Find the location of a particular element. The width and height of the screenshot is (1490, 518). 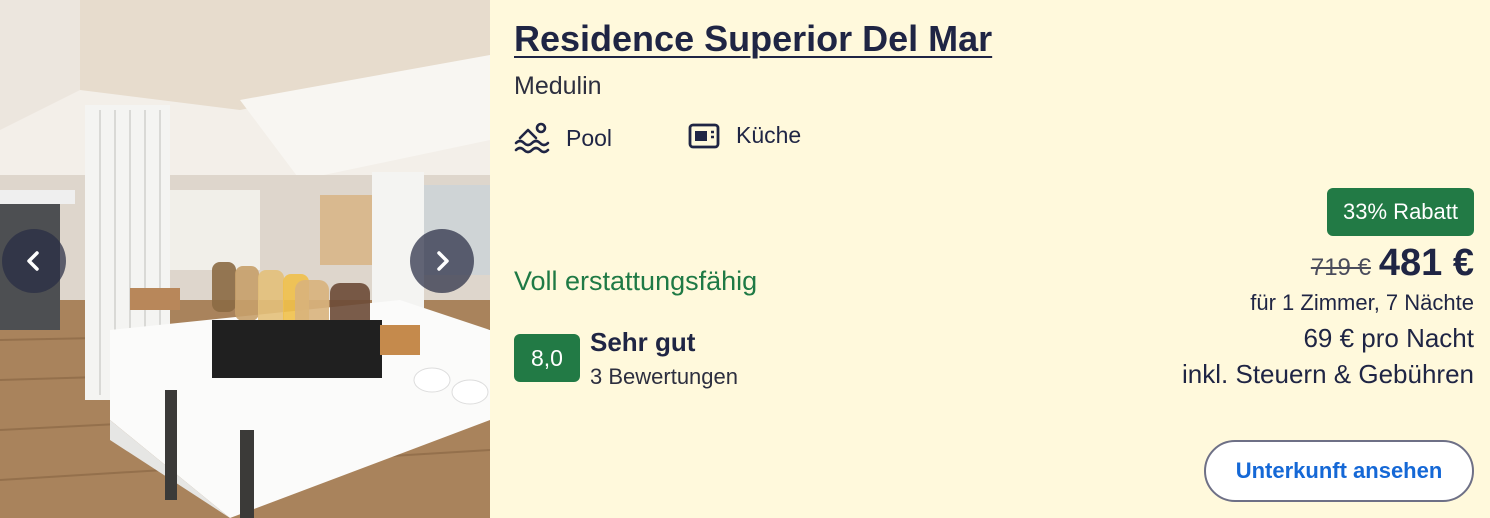

property-title-link: Residence Superior Del Mar is located at coordinates (753, 39).